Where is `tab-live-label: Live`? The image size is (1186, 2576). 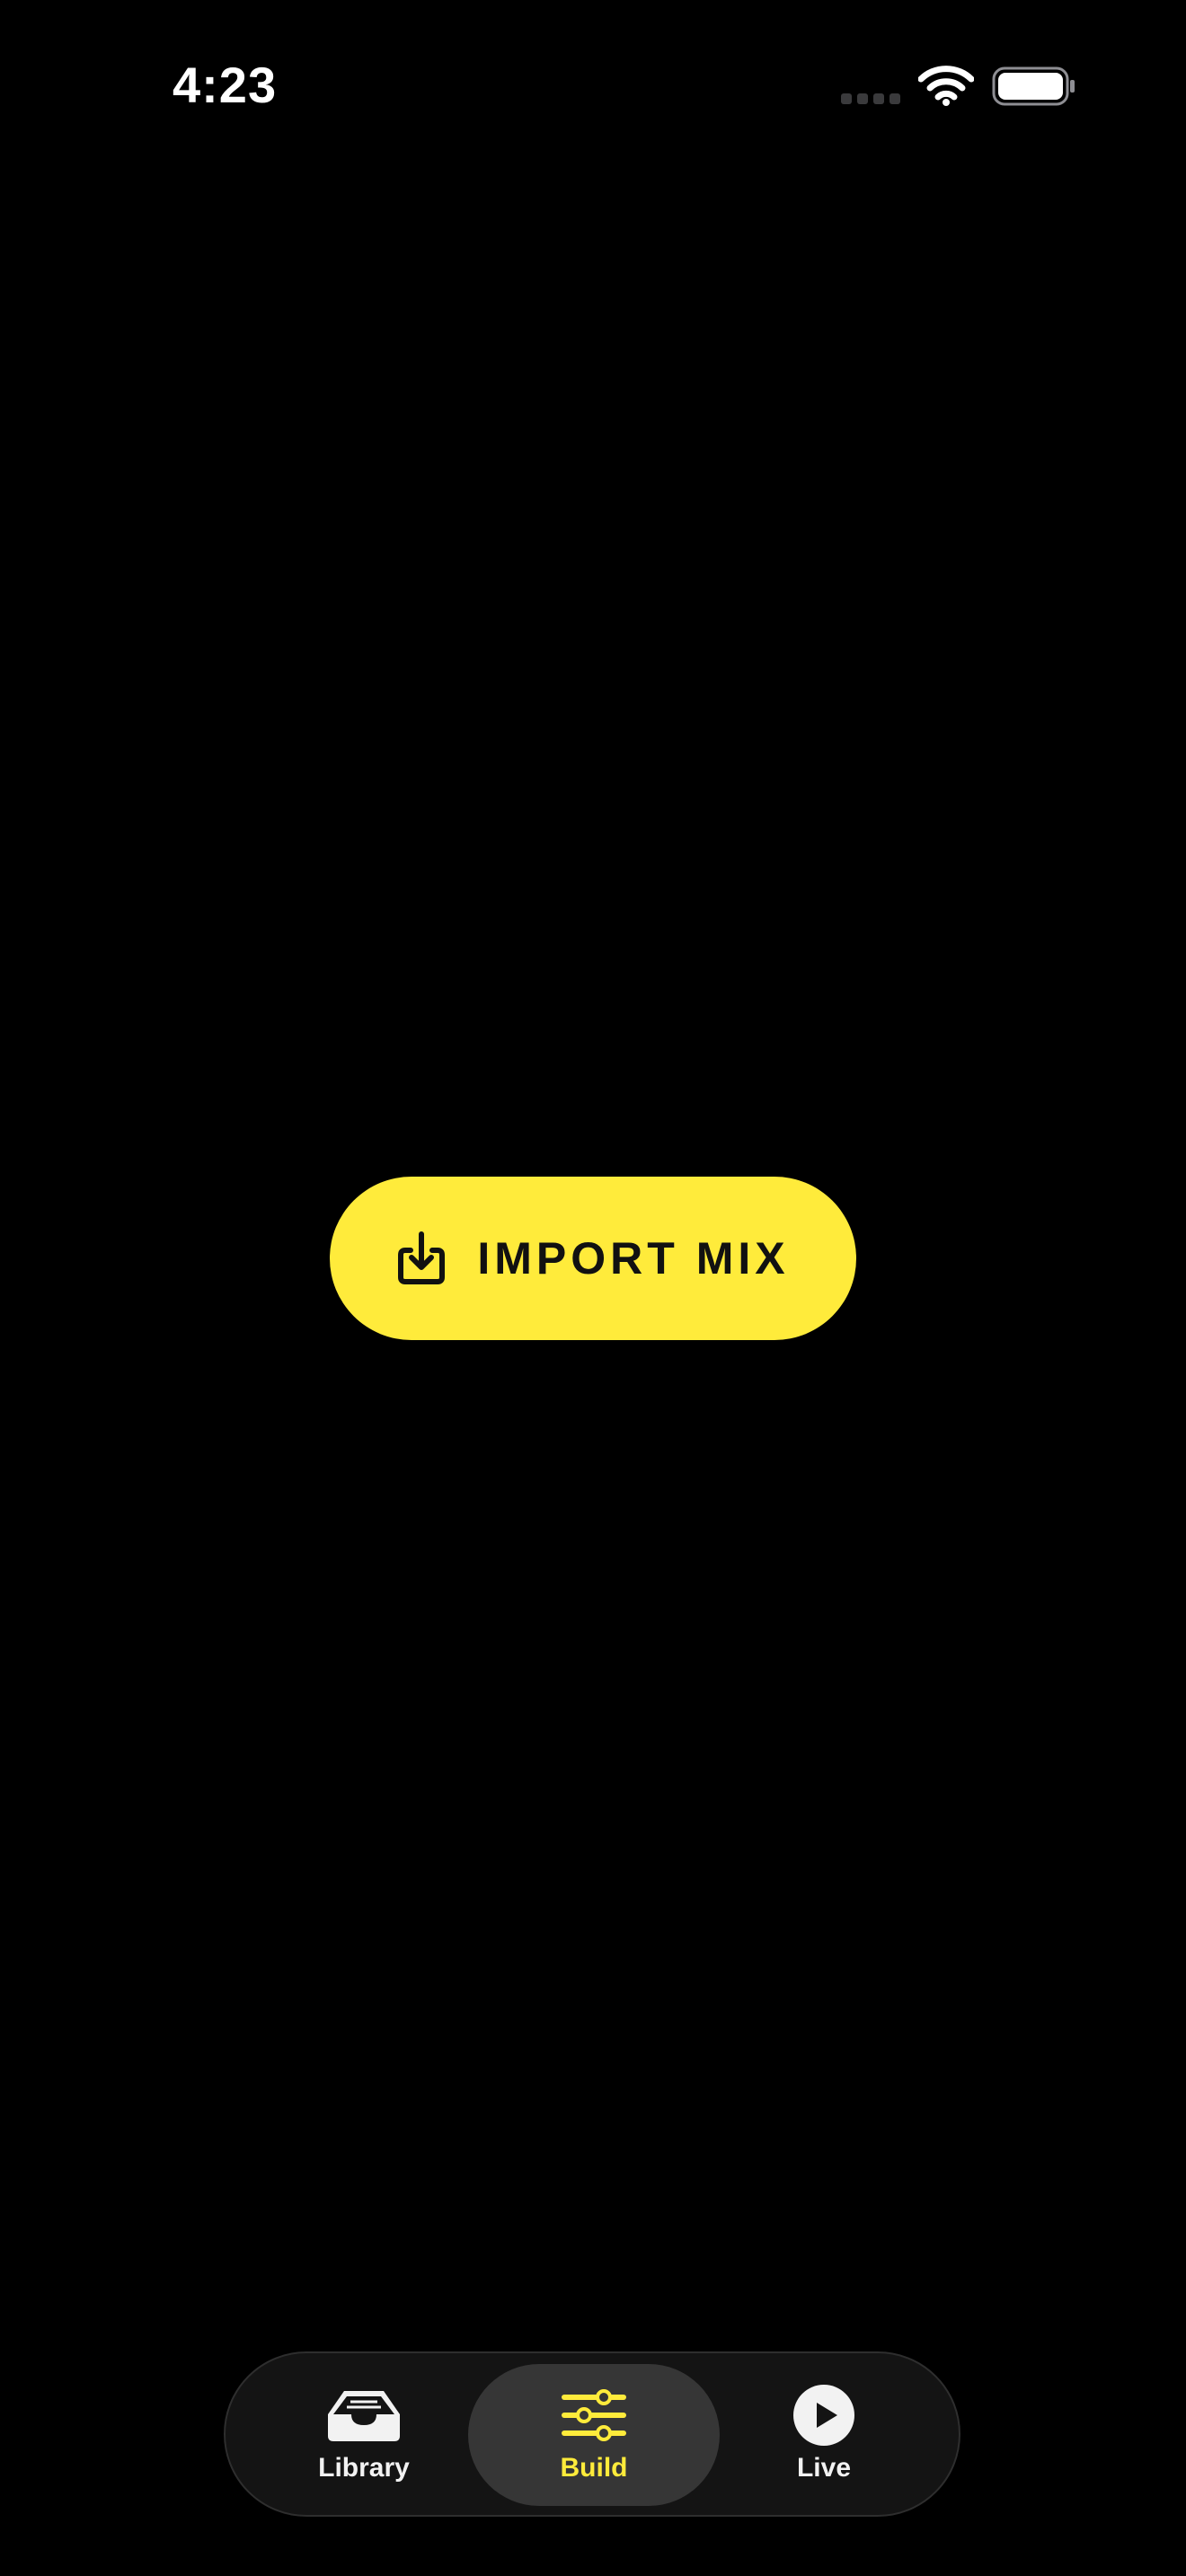 tab-live-label: Live is located at coordinates (824, 2468).